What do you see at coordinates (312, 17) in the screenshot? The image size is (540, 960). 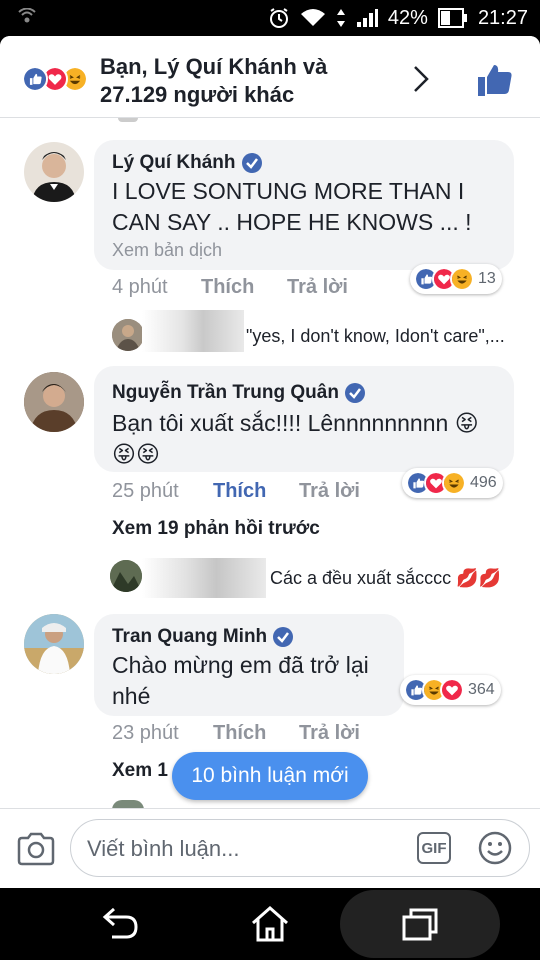 I see `wifi-icon` at bounding box center [312, 17].